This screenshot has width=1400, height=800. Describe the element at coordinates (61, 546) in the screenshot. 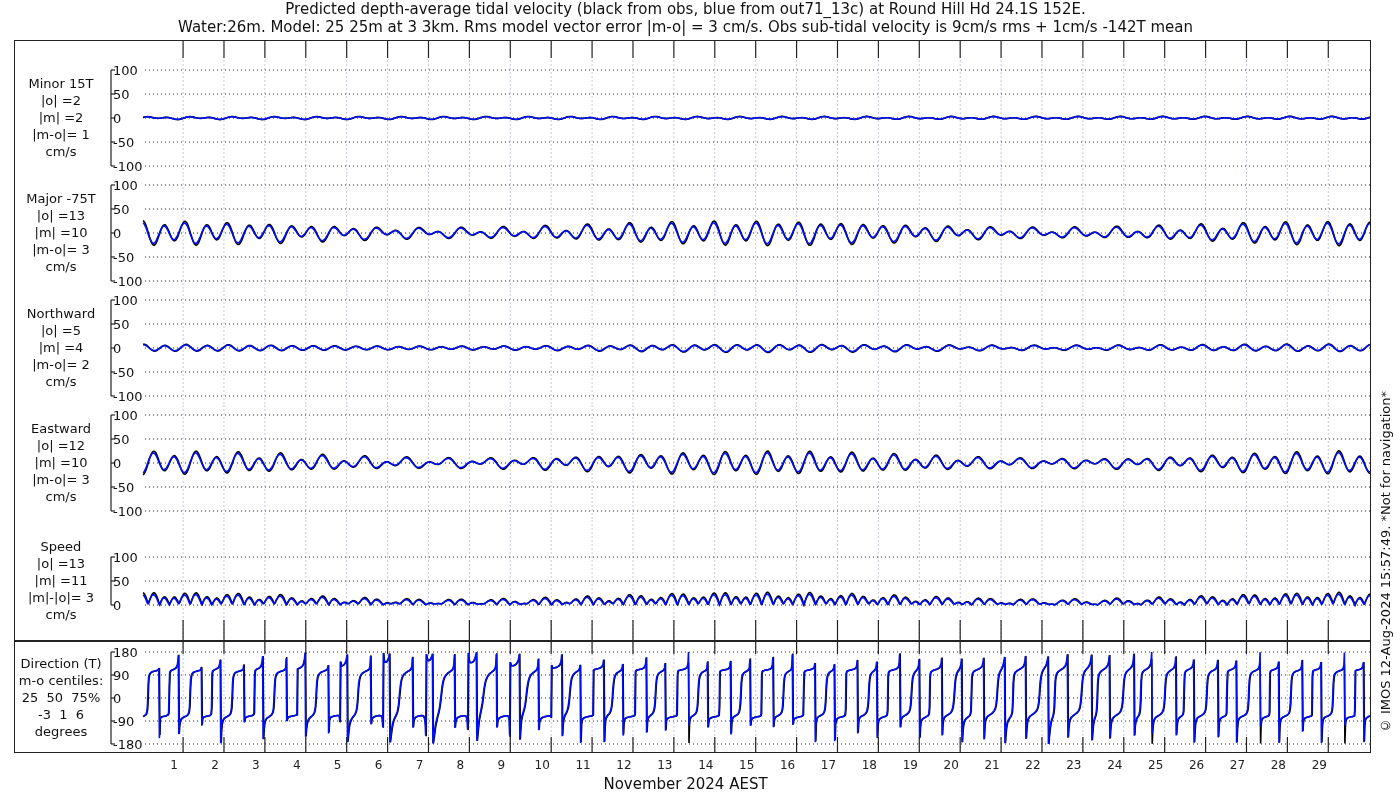

I see `panel-label: Speed` at that location.